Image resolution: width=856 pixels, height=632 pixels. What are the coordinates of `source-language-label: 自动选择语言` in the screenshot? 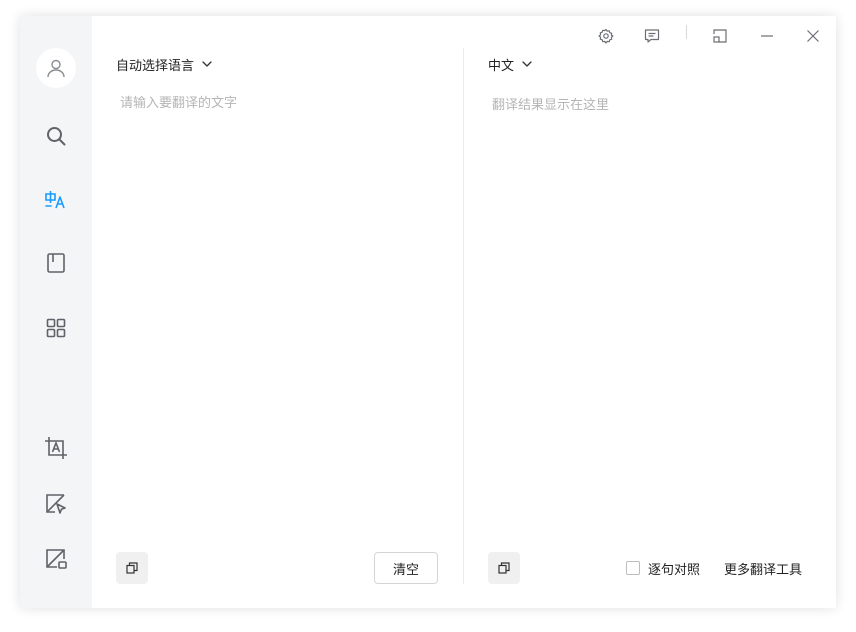 It's located at (155, 66).